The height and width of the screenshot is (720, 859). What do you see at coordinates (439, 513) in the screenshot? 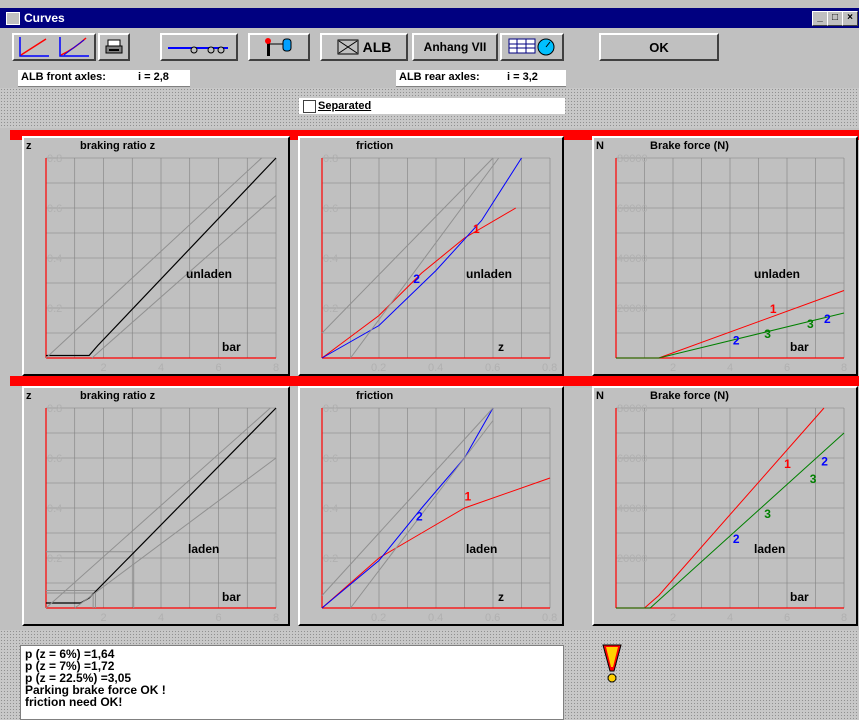
I see `plot-svg: 0.8 0.6 0.4 0.2 0.2 0.4 0.6 0.8 1 2 laden z` at bounding box center [439, 513].